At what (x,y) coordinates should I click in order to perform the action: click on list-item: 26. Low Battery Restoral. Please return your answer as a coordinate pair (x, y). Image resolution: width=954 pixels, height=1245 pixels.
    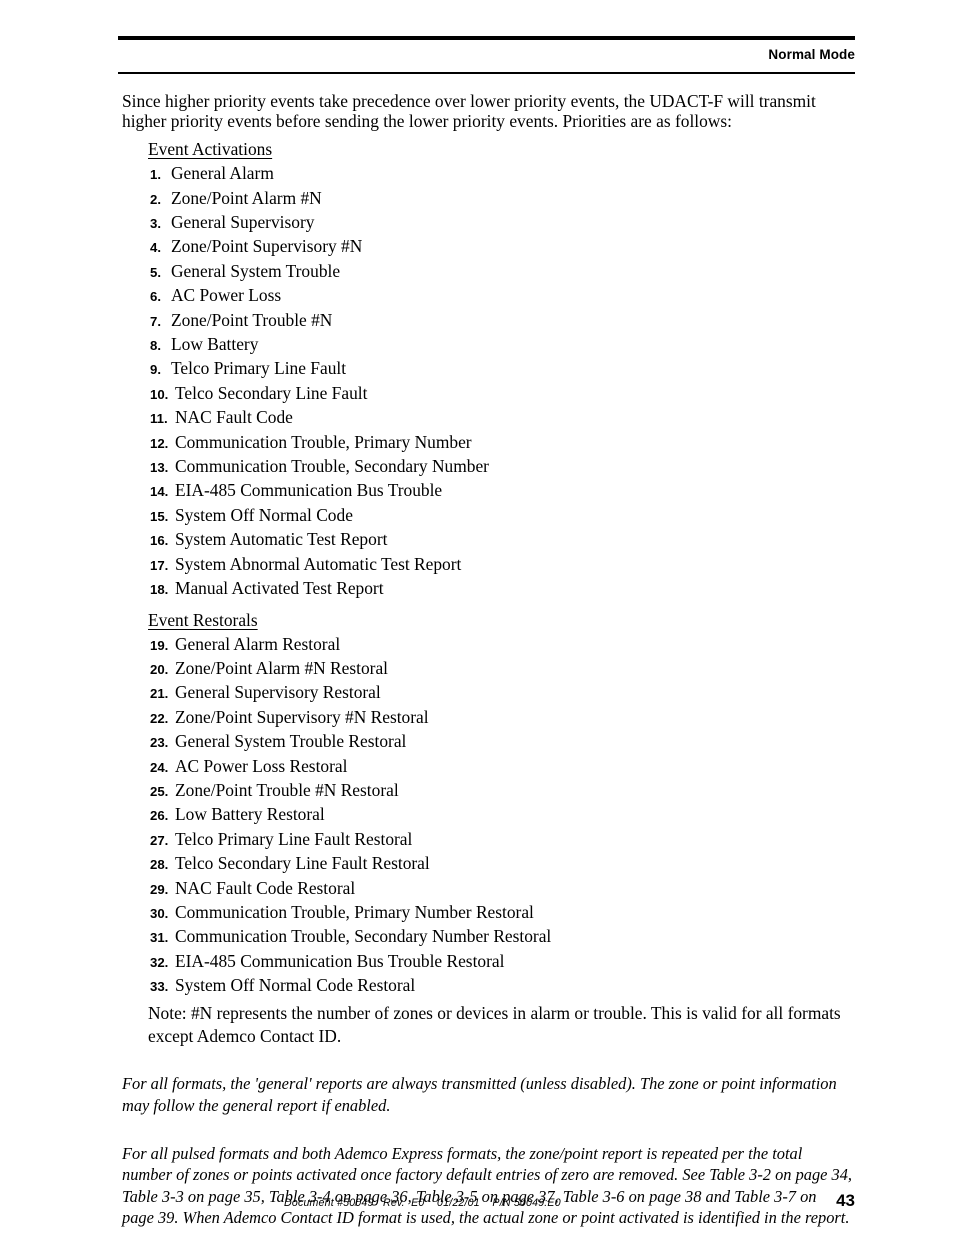
    Looking at the image, I should click on (501, 815).